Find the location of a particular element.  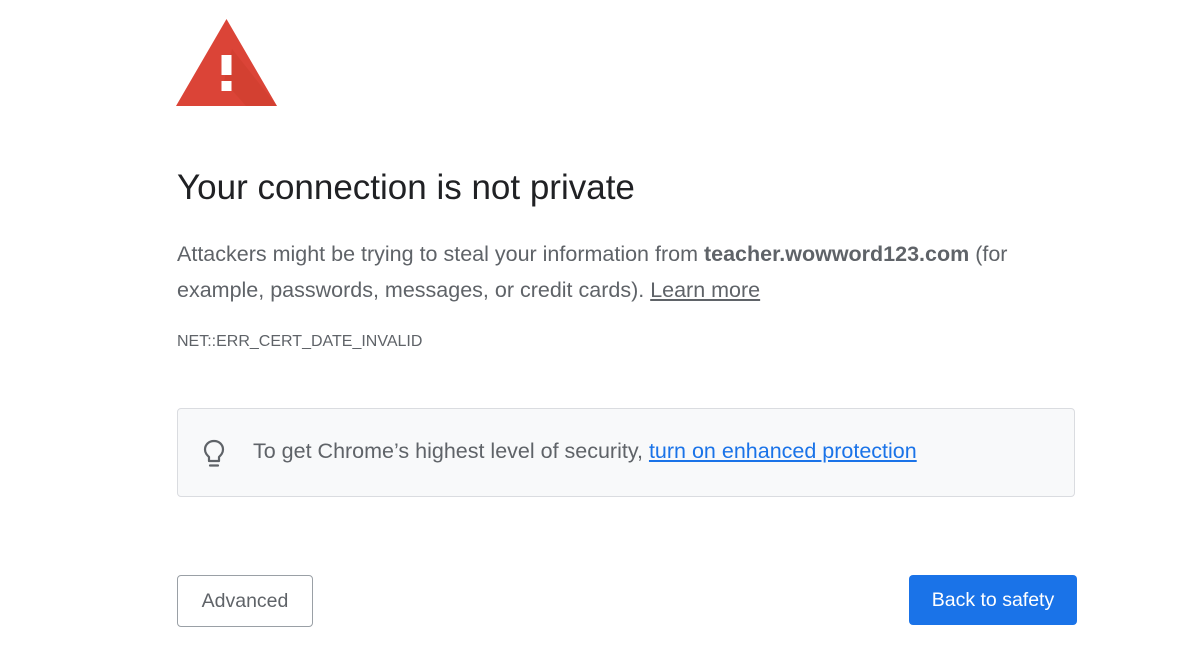

page-title: Your connection is not private is located at coordinates (406, 187).